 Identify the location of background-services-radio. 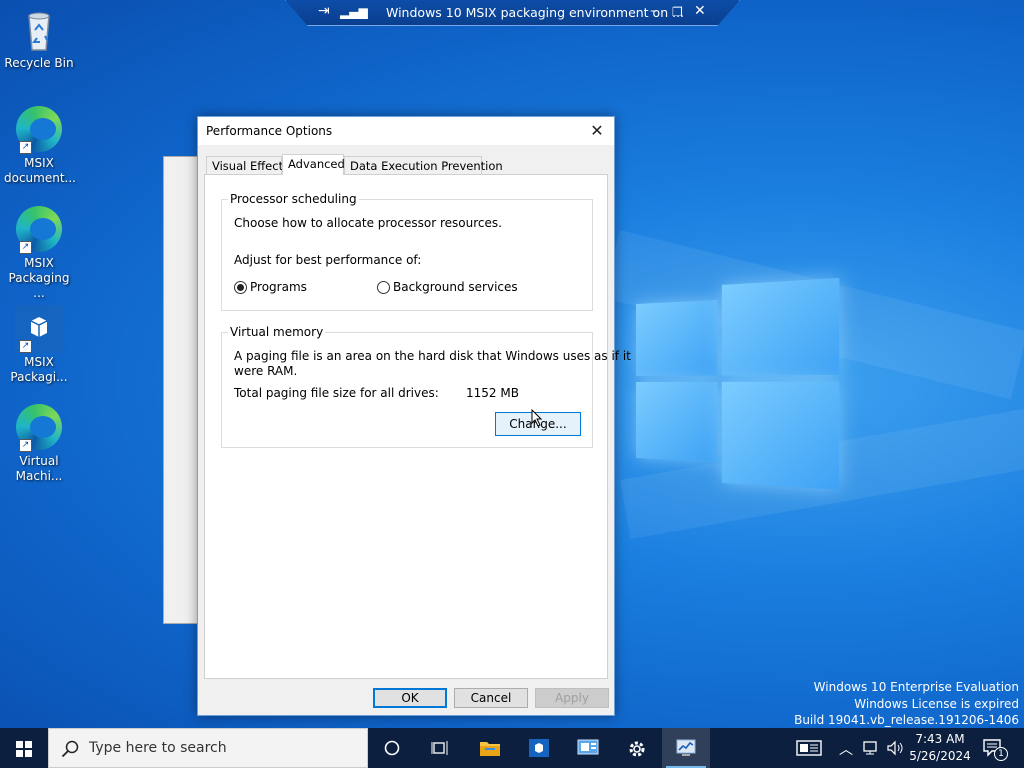
(383, 287).